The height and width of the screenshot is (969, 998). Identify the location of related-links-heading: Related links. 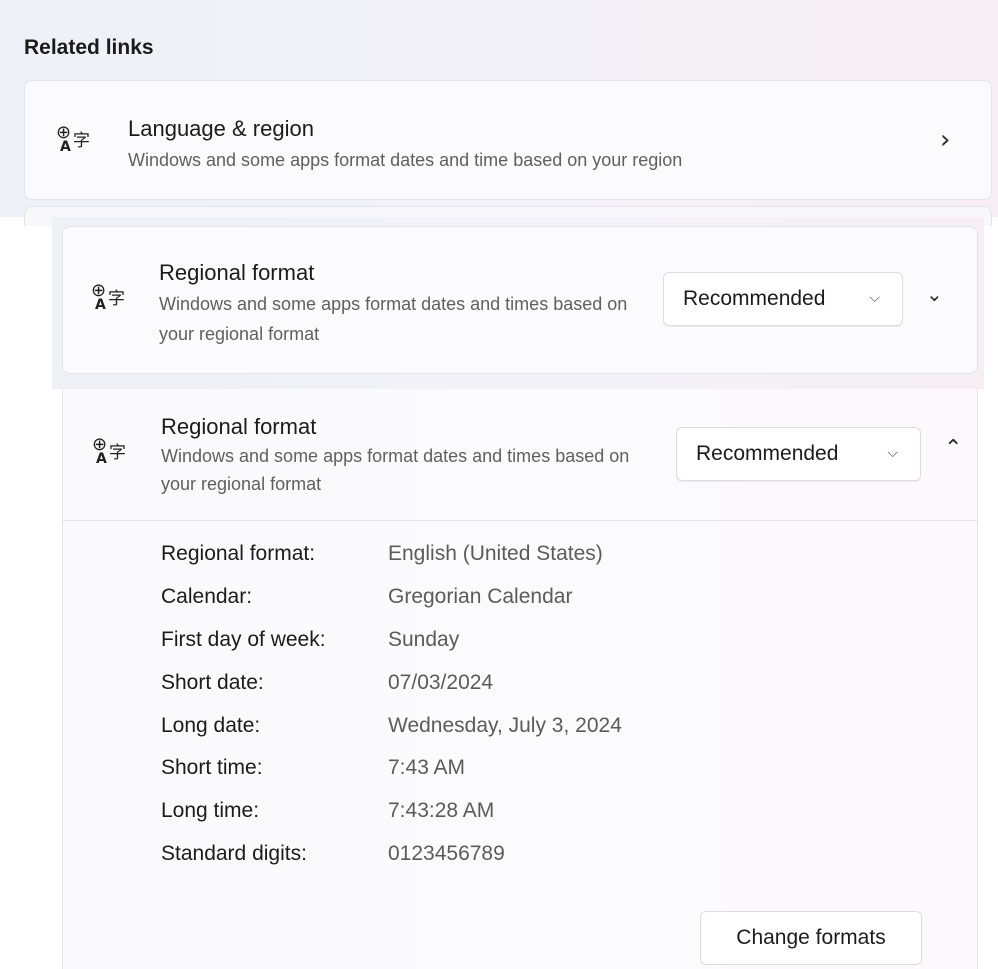
(89, 47).